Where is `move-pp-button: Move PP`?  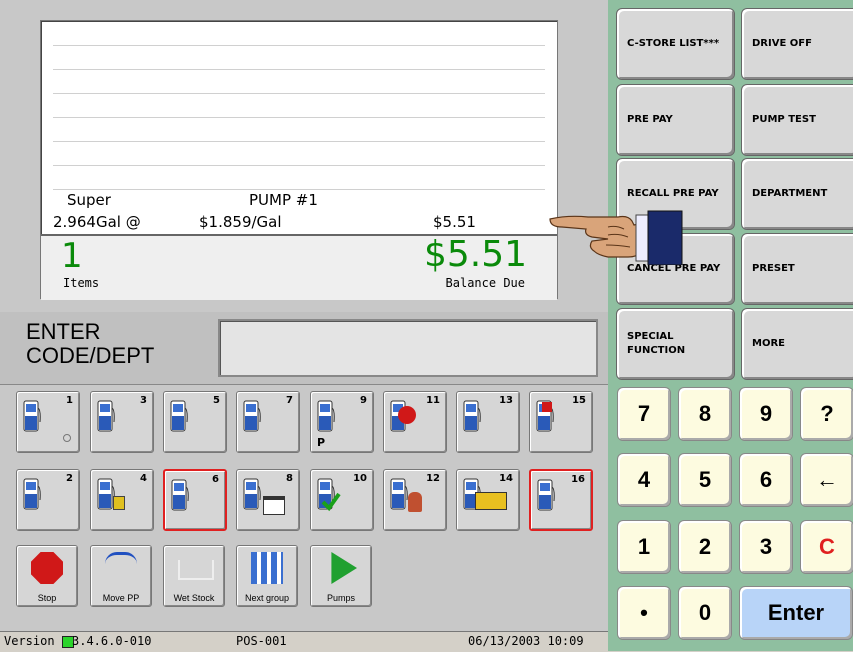
move-pp-button: Move PP is located at coordinates (121, 576).